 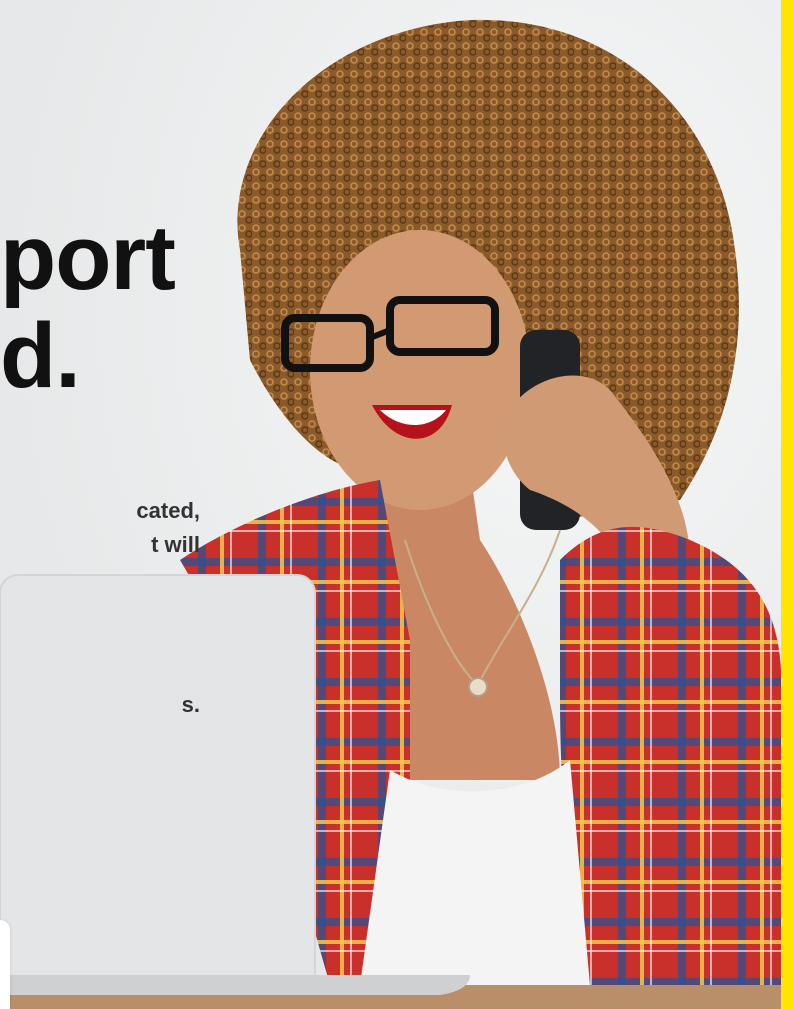 I want to click on description-line-3: s., so click(x=190, y=704).